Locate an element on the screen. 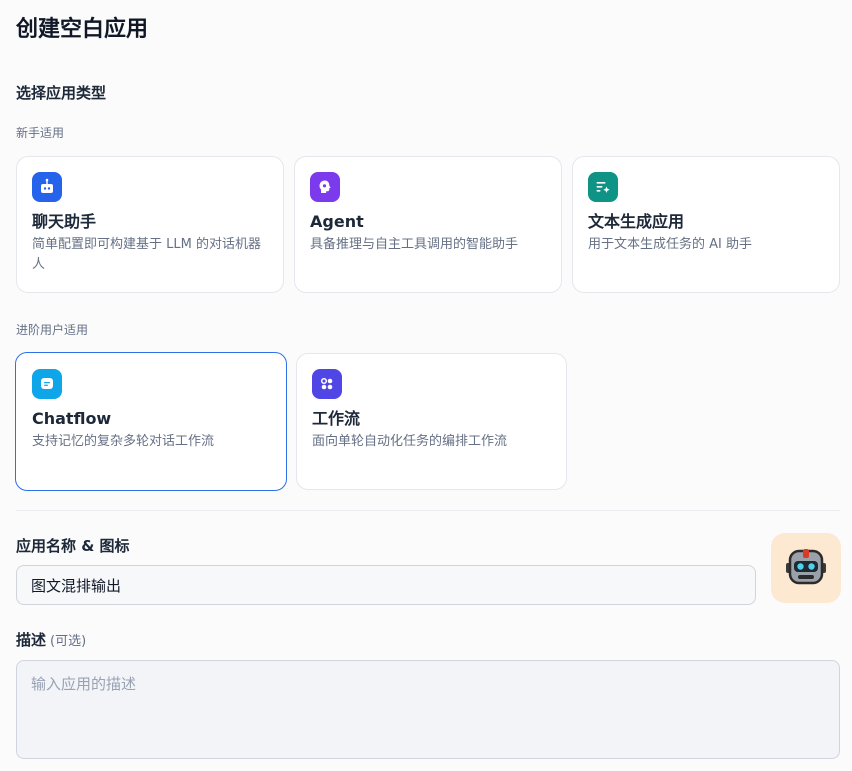 This screenshot has width=852, height=771. app-type-card-chat-assistant: 聊天助手 简单配置即可构建基于 LLM 的对话机器人 is located at coordinates (150, 224).